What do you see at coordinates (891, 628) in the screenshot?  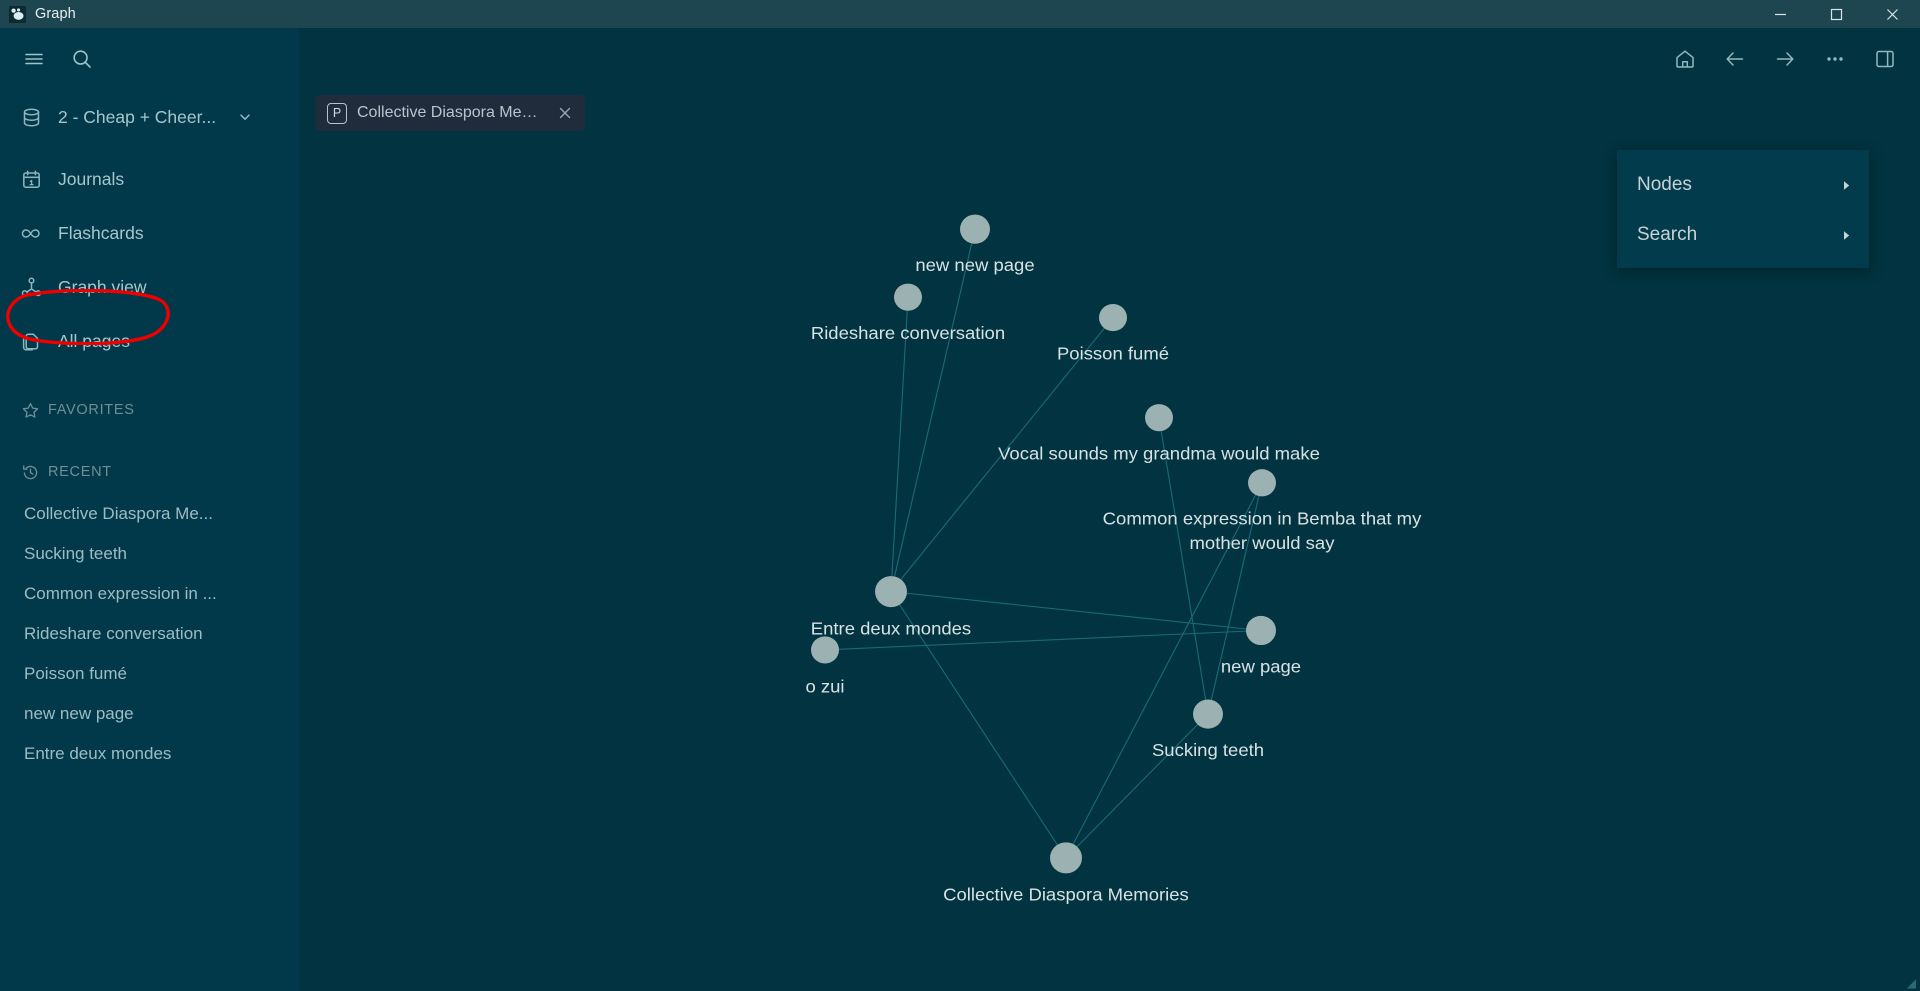 I see `graph-node-label: Entre deux mondes` at bounding box center [891, 628].